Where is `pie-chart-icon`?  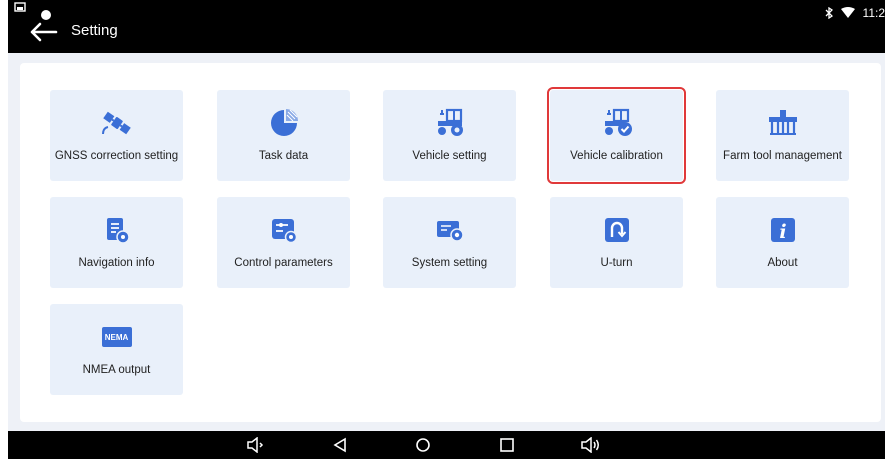
pie-chart-icon is located at coordinates (284, 123).